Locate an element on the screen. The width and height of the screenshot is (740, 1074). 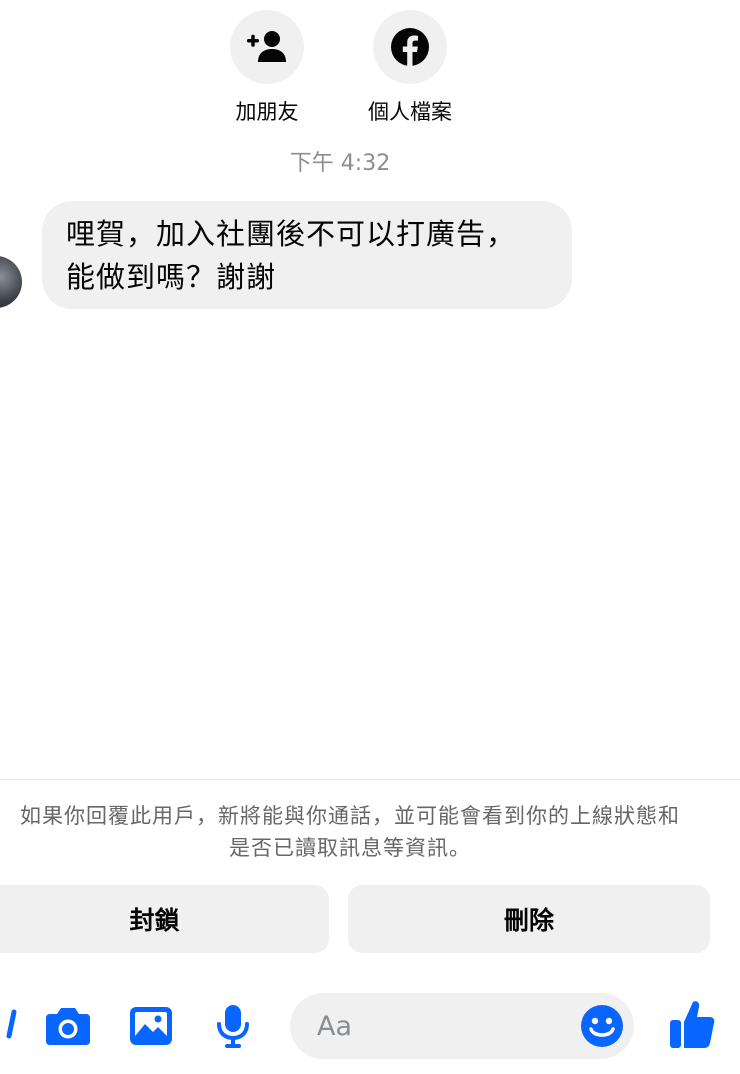
add-person-icon is located at coordinates (266, 46).